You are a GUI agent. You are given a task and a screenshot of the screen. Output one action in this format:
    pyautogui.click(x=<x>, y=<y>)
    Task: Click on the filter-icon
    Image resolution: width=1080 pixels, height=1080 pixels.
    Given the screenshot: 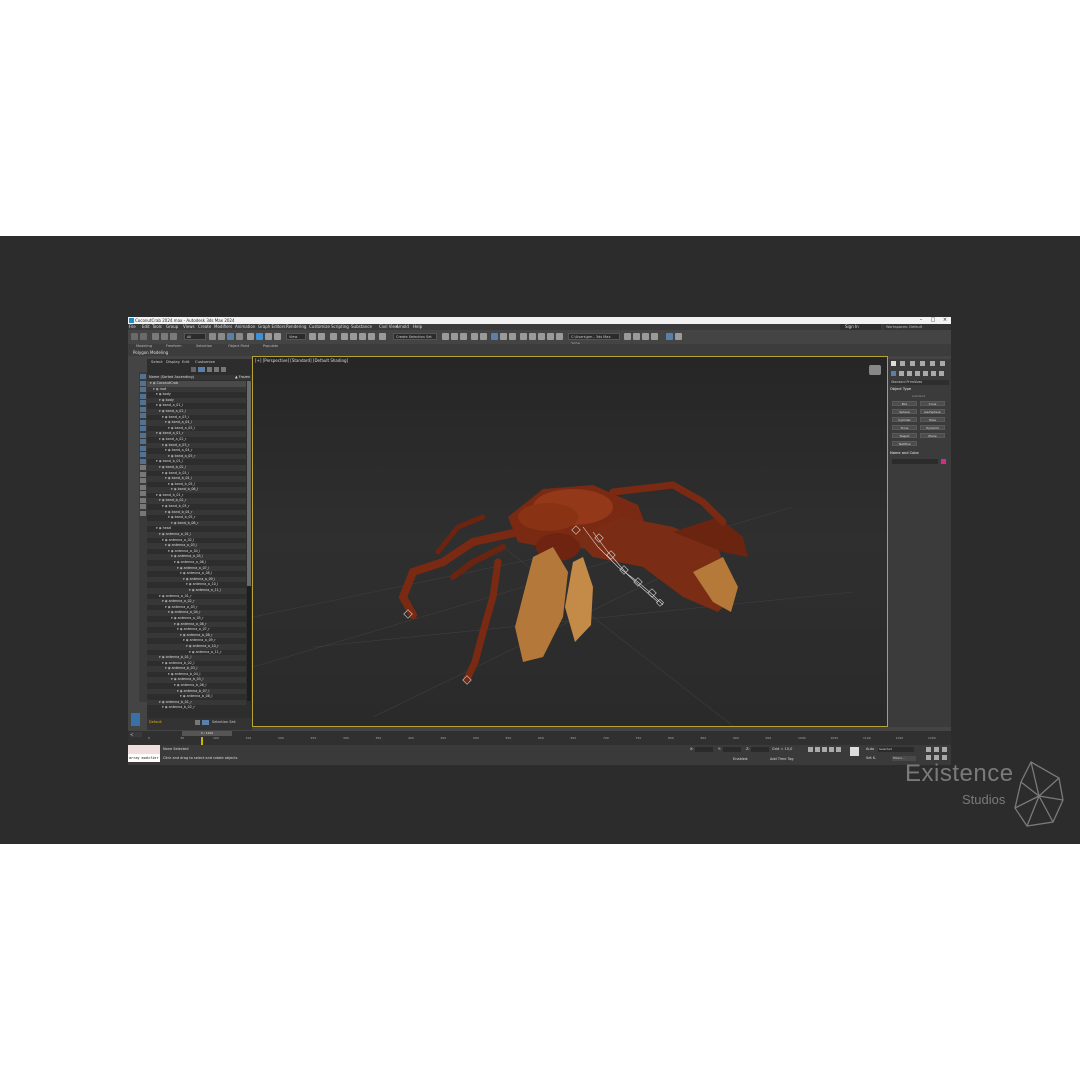 What is the action you would take?
    pyautogui.click(x=193, y=369)
    